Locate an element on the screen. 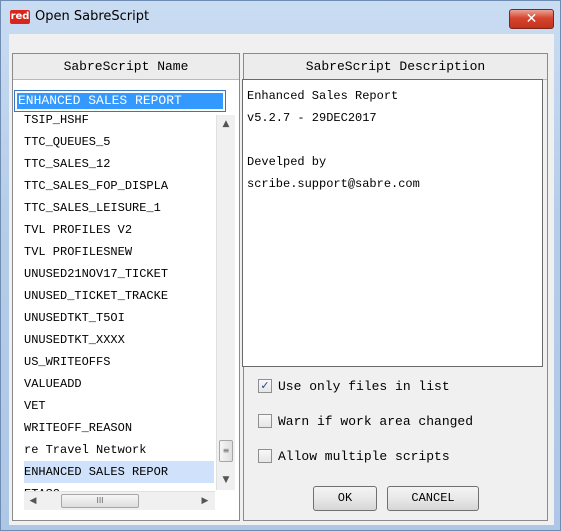 The height and width of the screenshot is (531, 561). script-list-item: ENHANCED SALES REPOR is located at coordinates (119, 472).